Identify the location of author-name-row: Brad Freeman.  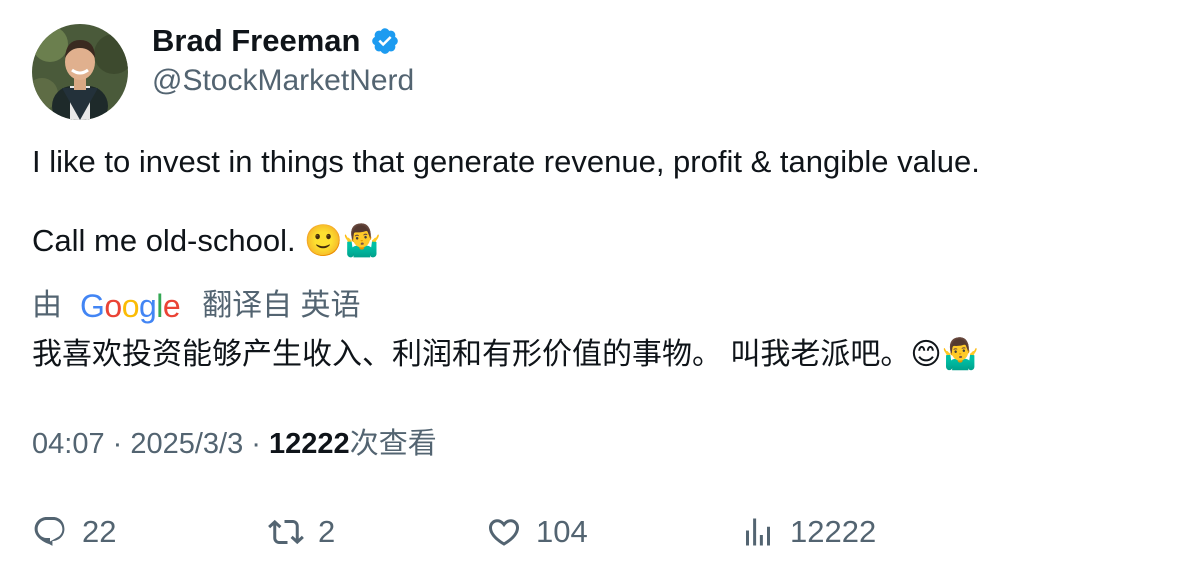
(276, 41).